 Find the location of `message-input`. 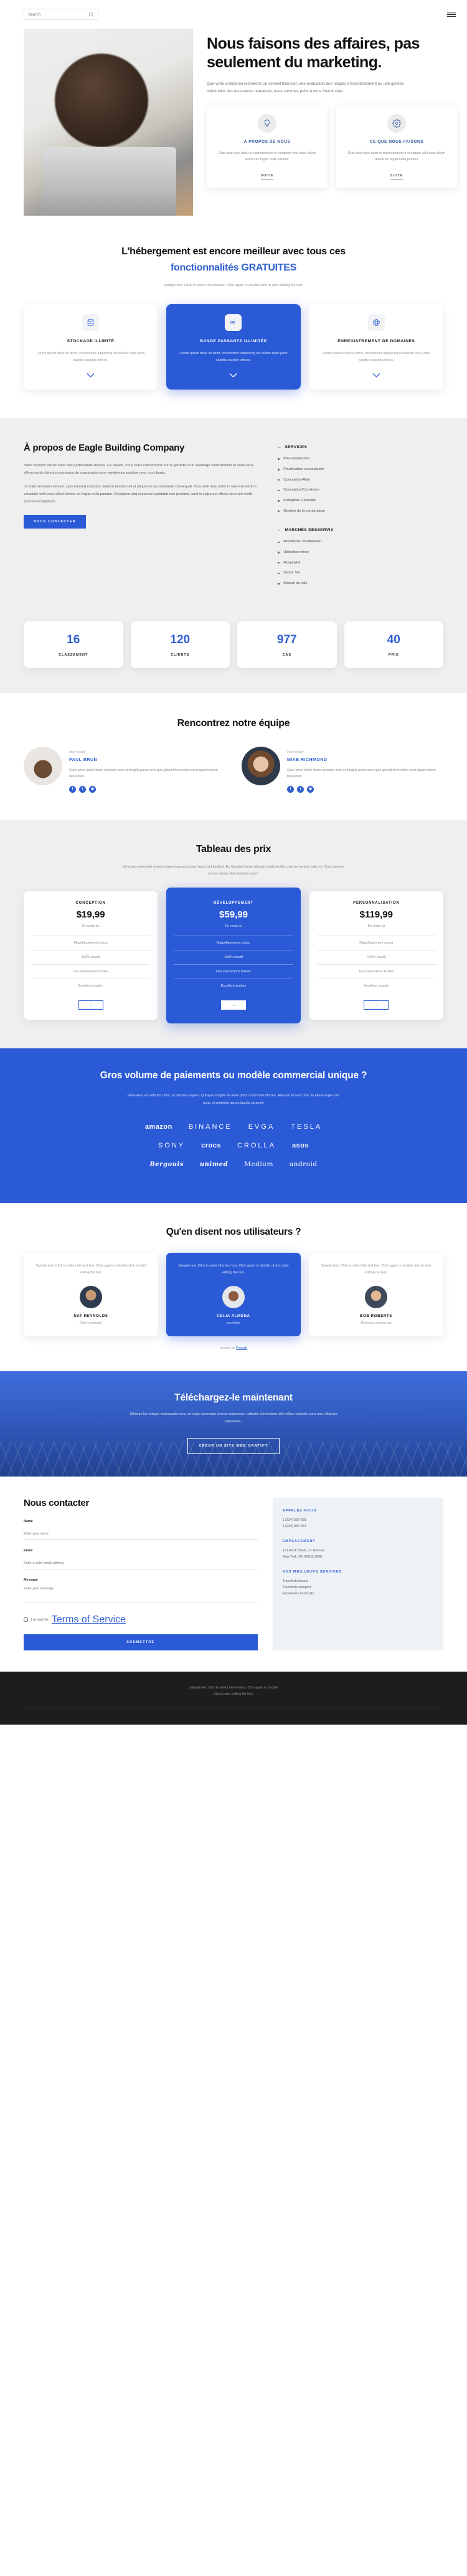

message-input is located at coordinates (141, 1593).